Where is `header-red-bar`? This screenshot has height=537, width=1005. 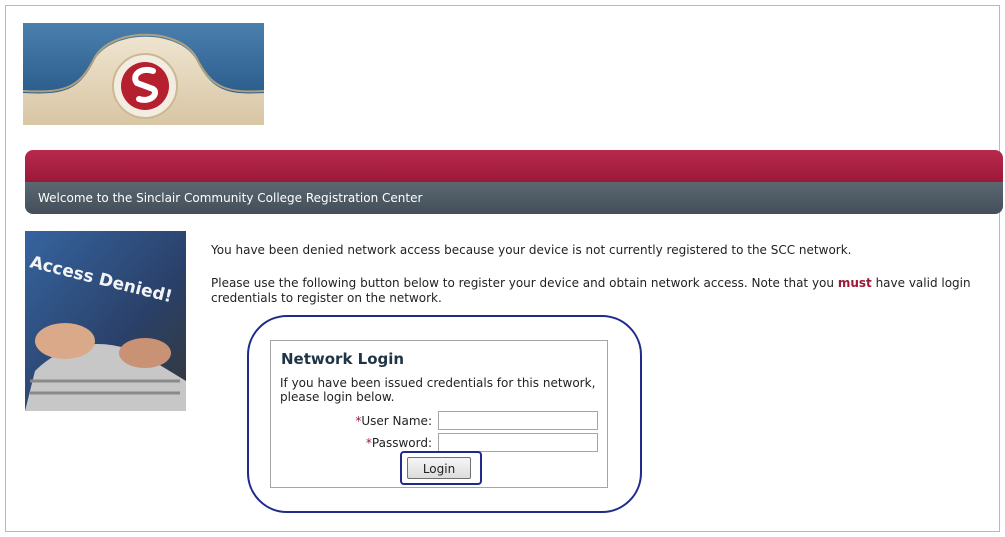 header-red-bar is located at coordinates (514, 166).